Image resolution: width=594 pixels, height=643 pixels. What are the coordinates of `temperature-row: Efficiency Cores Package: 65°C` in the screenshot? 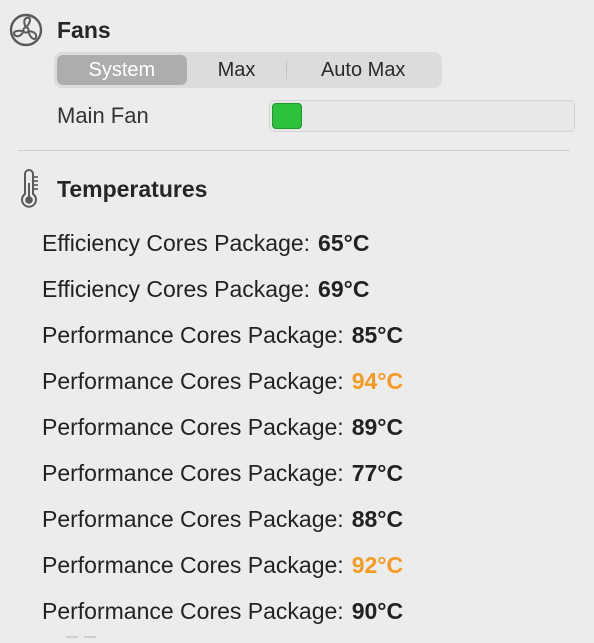 It's located at (222, 243).